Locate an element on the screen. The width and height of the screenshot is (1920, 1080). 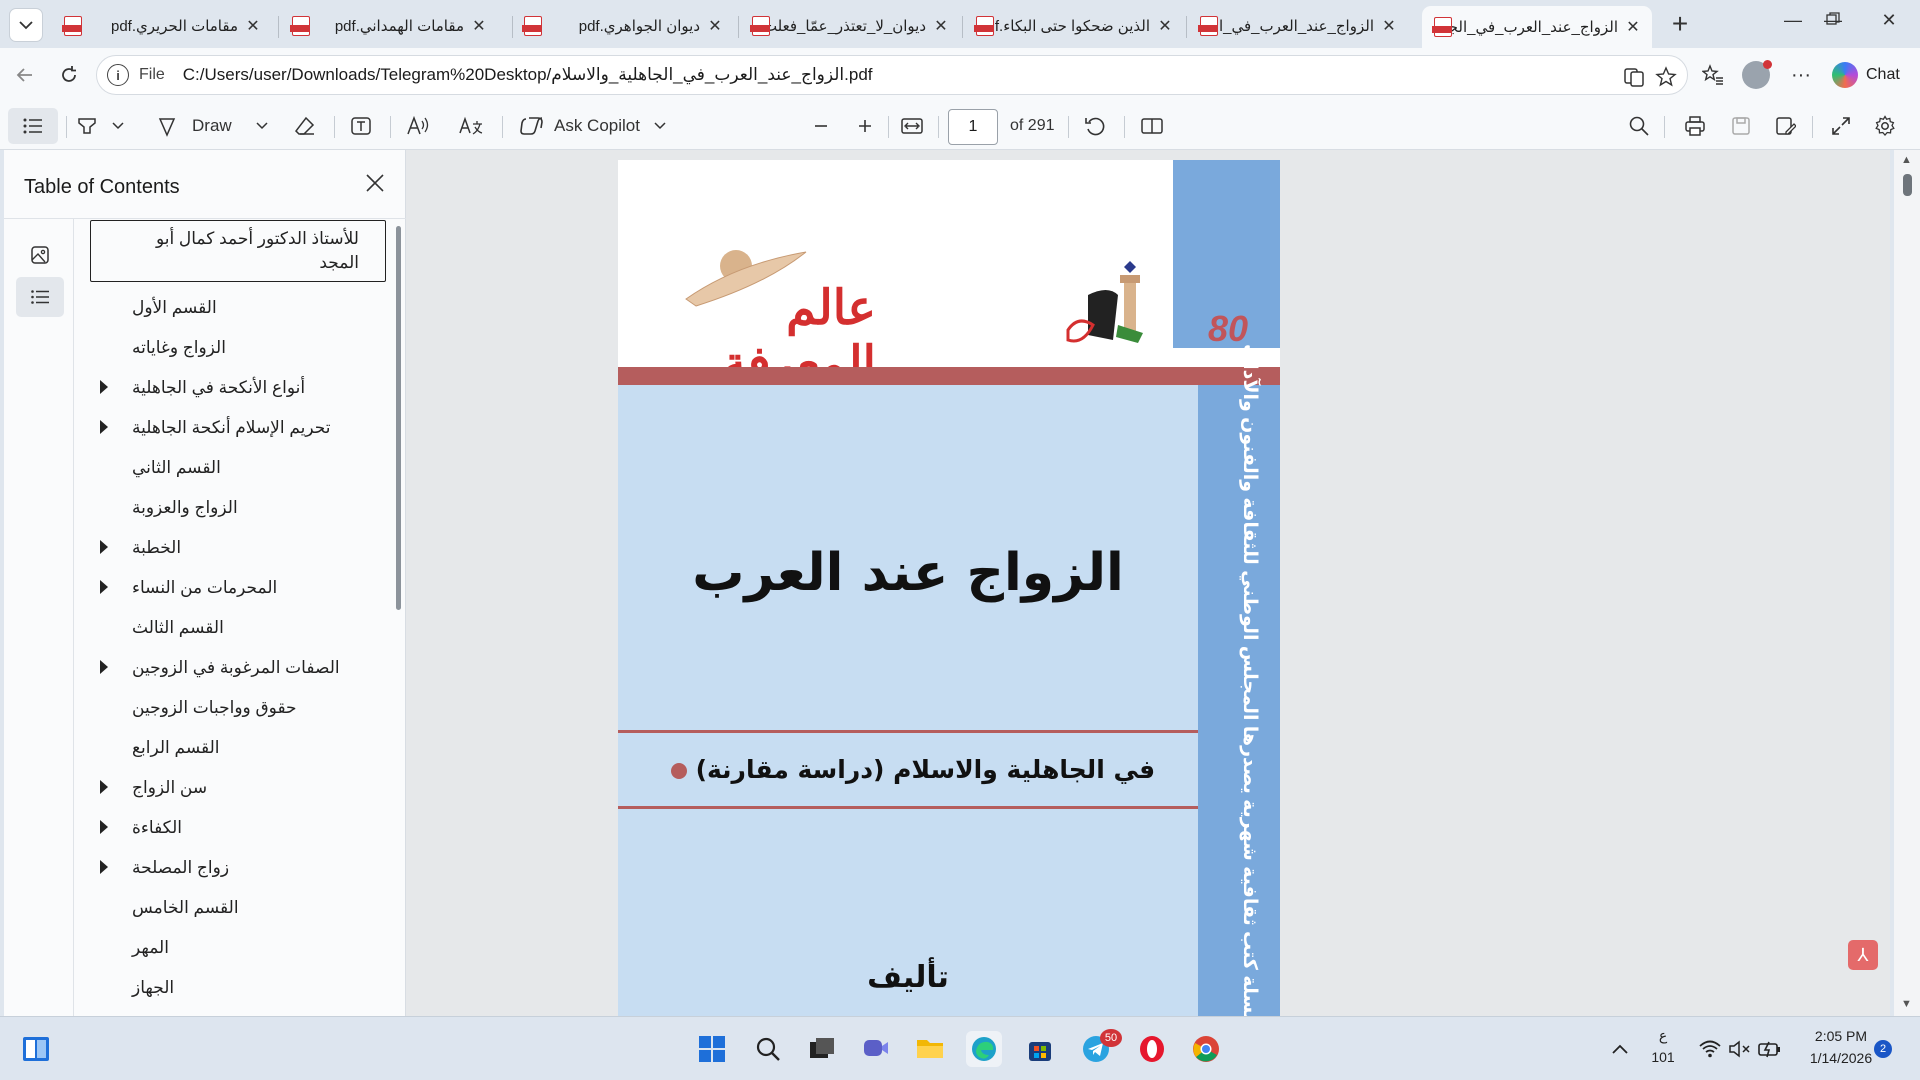
restore-button is located at coordinates (1833, 25).